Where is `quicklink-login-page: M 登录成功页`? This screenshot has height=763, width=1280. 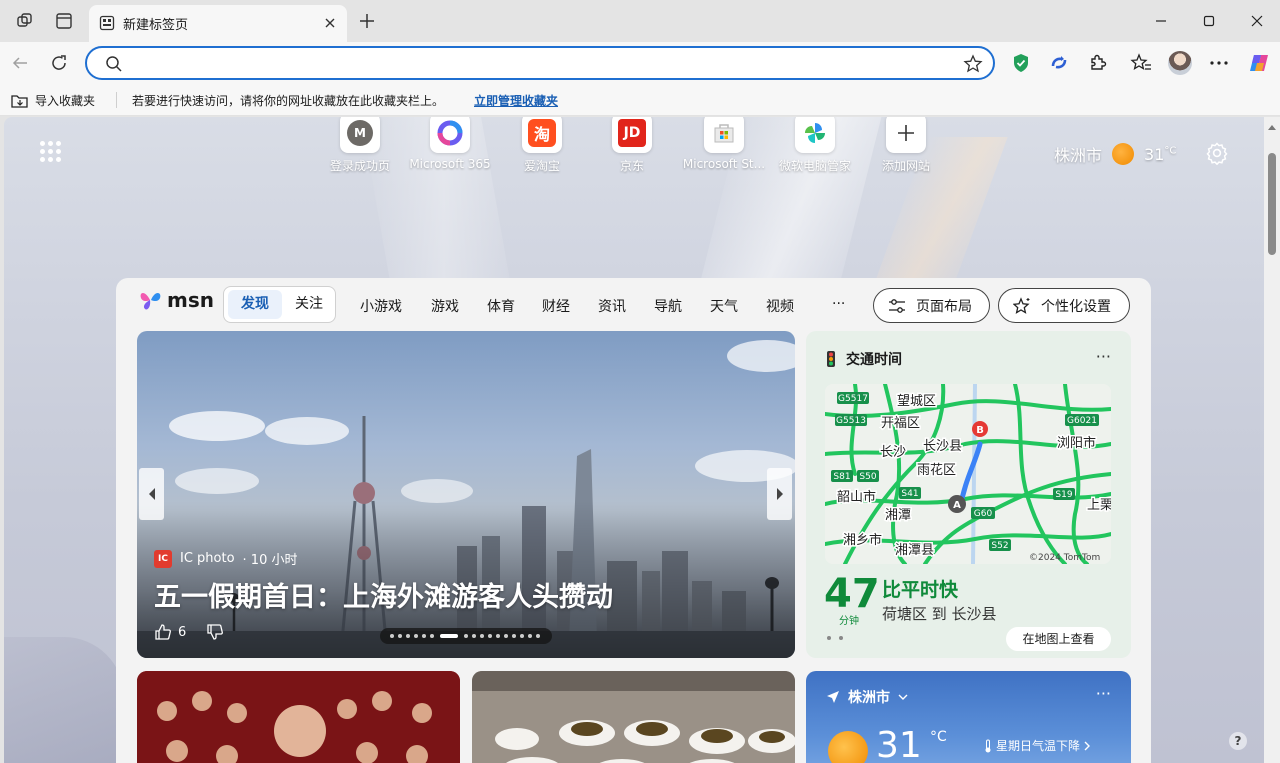 quicklink-login-page: M 登录成功页 is located at coordinates (360, 147).